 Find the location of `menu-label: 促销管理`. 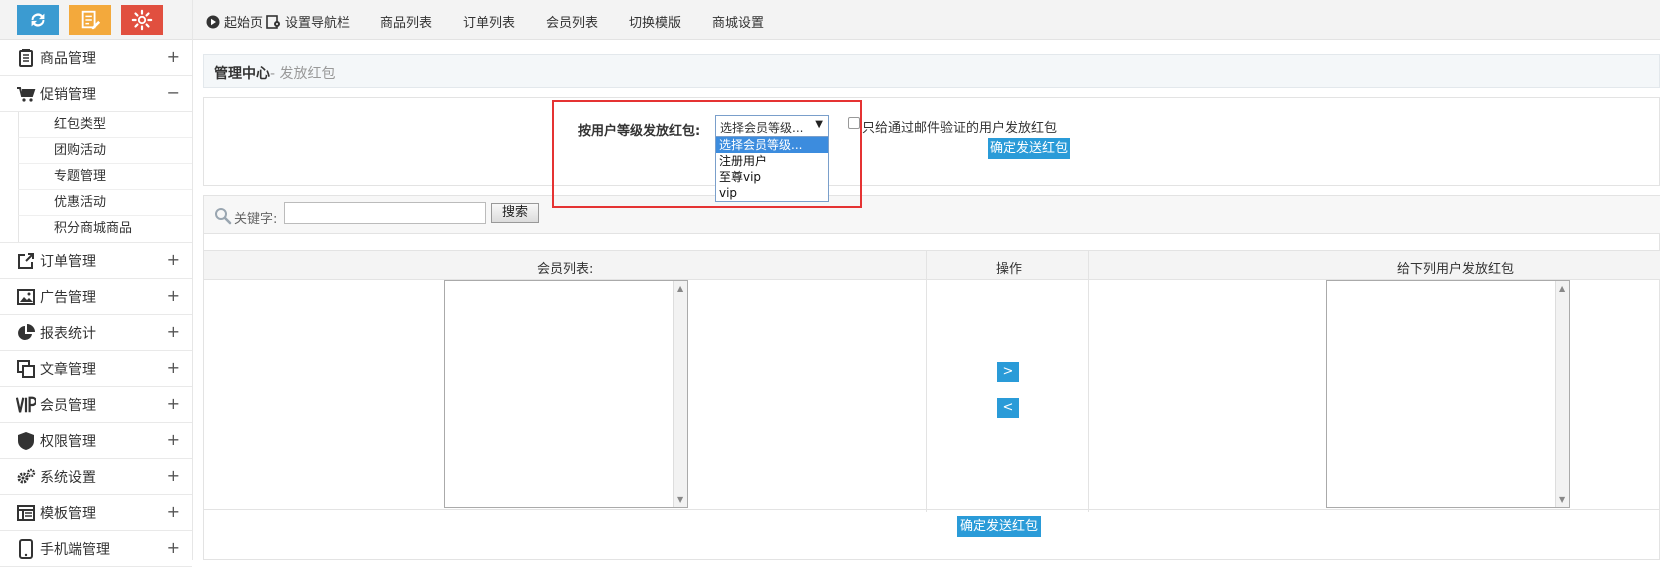

menu-label: 促销管理 is located at coordinates (68, 94).